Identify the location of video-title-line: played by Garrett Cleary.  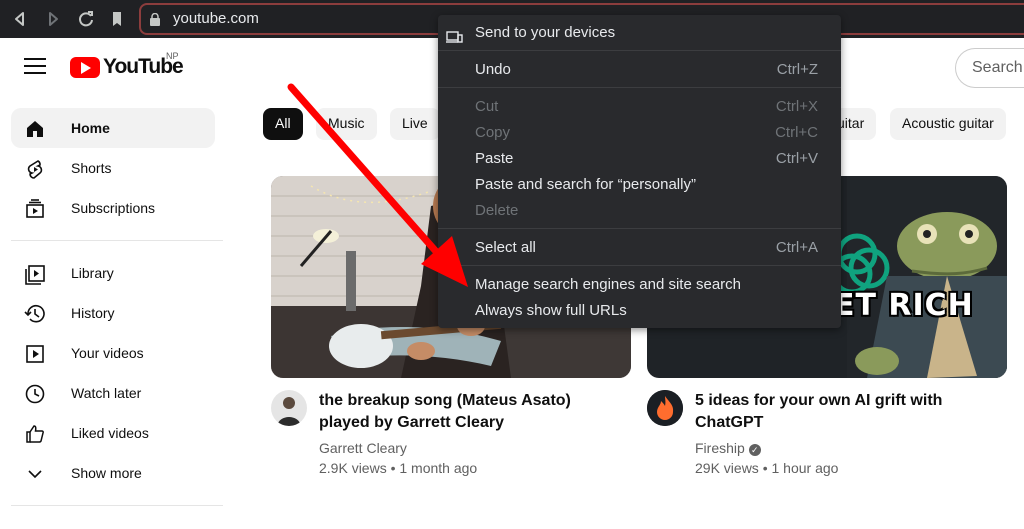
(411, 422).